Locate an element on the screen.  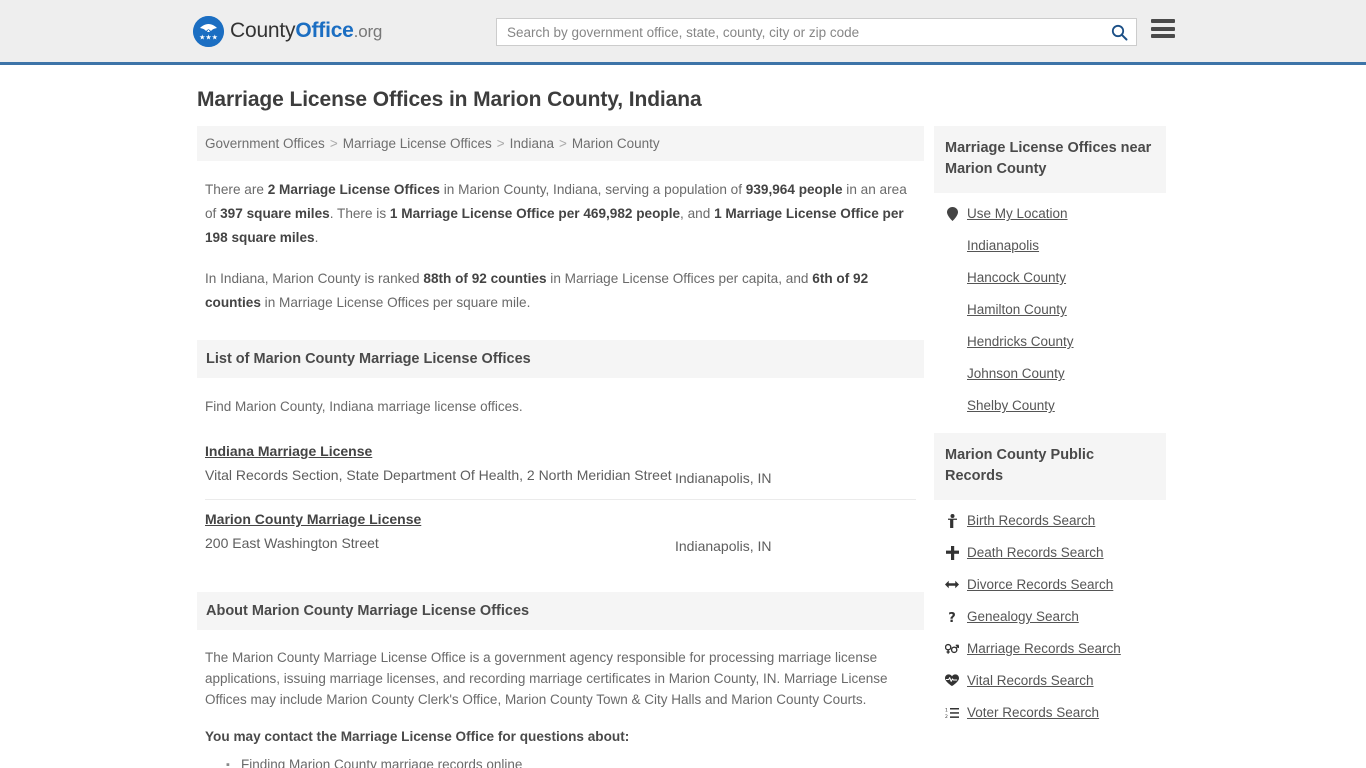
nearby-location-link: Johnson County is located at coordinates (1050, 373).